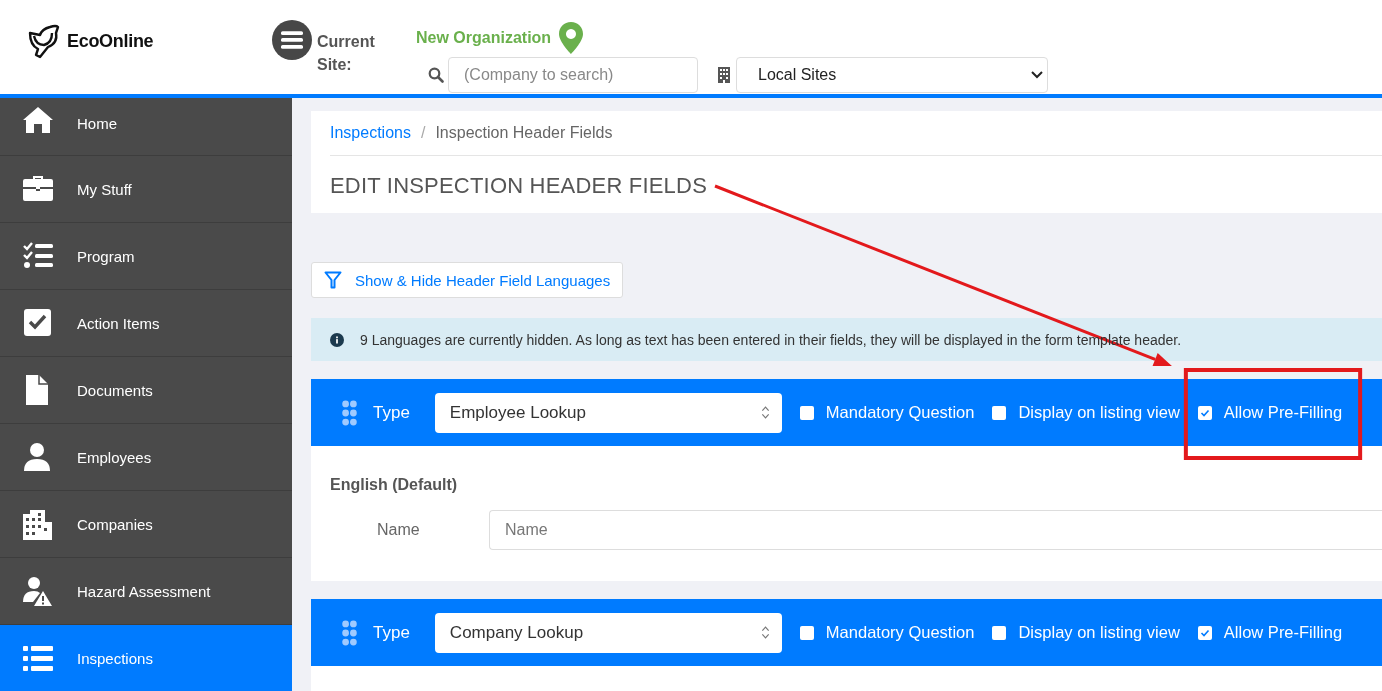 This screenshot has height=691, width=1382. I want to click on sidebar-item: Home, so click(146, 127).